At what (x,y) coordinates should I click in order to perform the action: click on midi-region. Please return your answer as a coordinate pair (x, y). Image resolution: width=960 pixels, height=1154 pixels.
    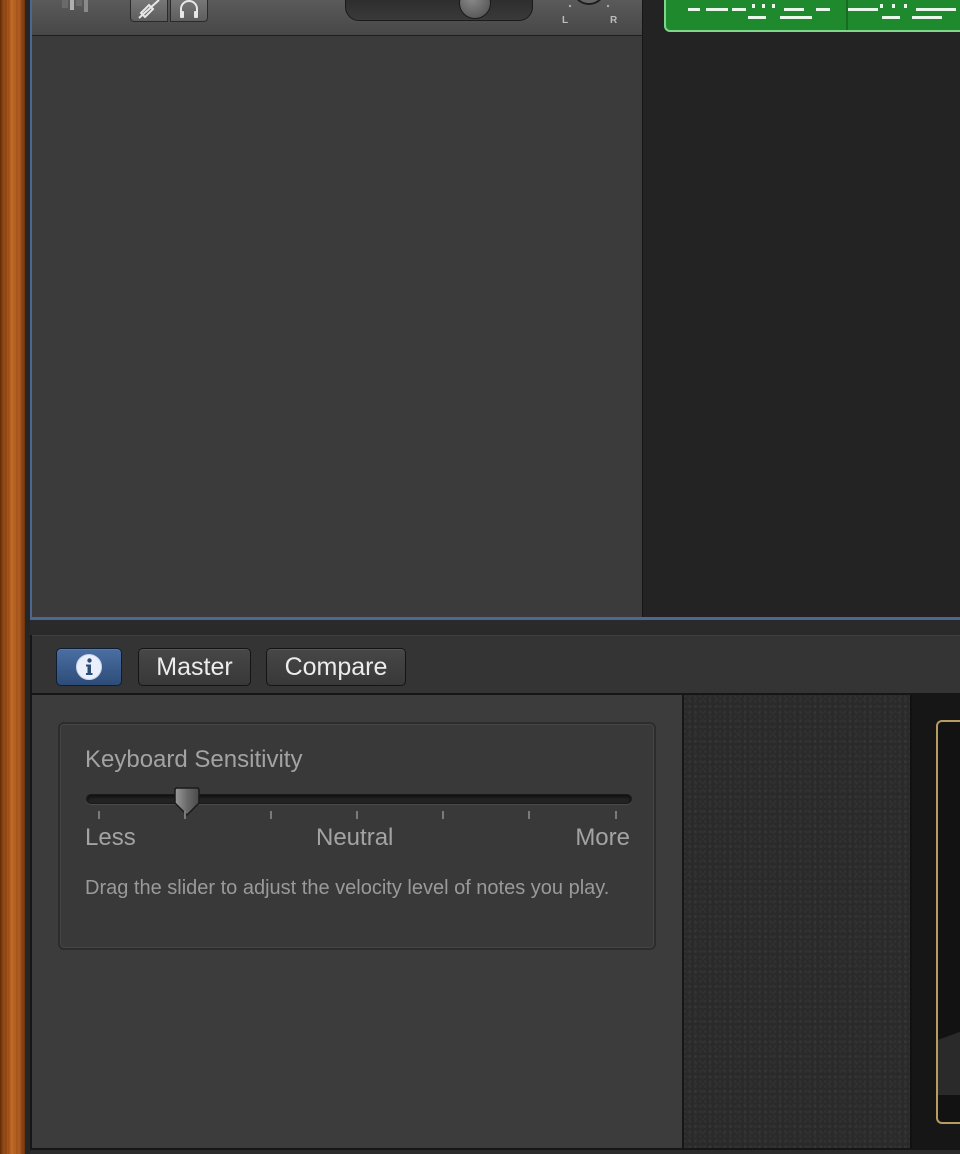
    Looking at the image, I should click on (812, 16).